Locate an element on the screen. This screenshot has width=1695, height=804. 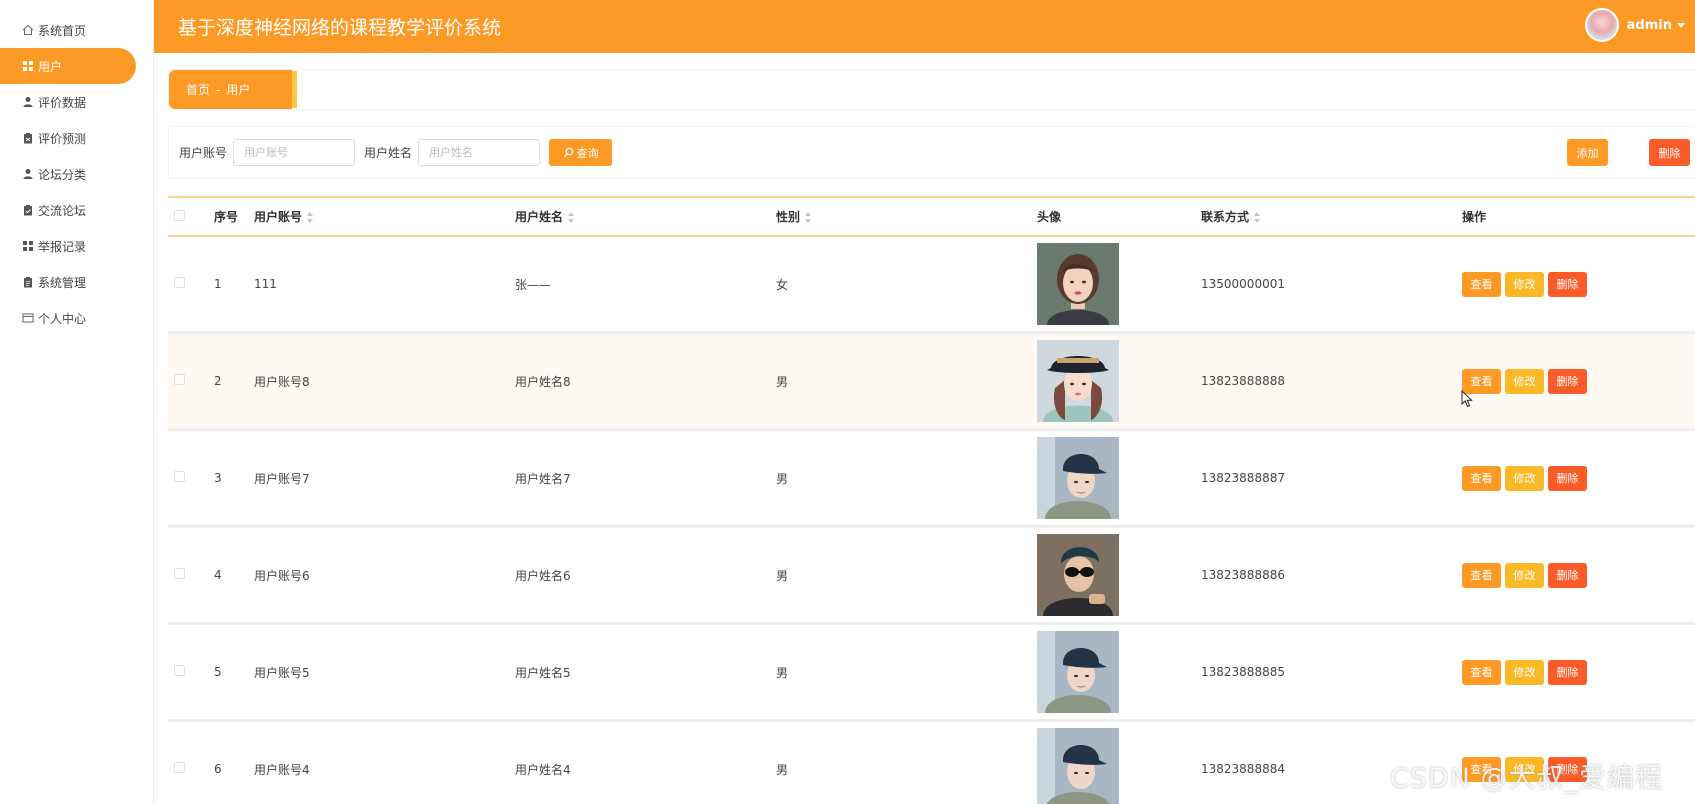
header-phone: 联系方式 is located at coordinates (1331, 216).